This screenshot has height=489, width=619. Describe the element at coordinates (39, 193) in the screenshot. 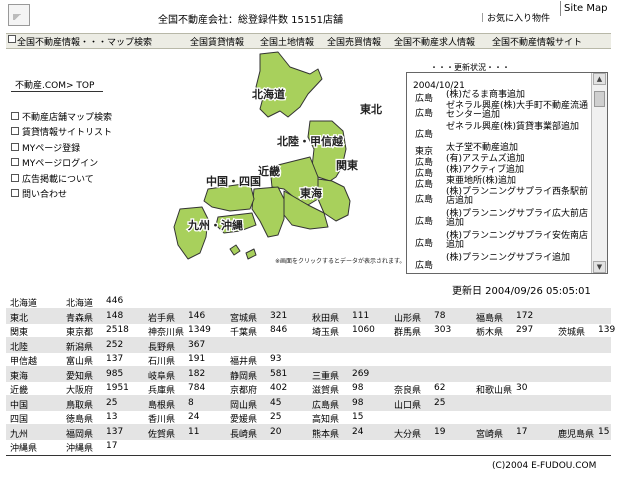

I see `menu-contact: 問い合わせ` at that location.